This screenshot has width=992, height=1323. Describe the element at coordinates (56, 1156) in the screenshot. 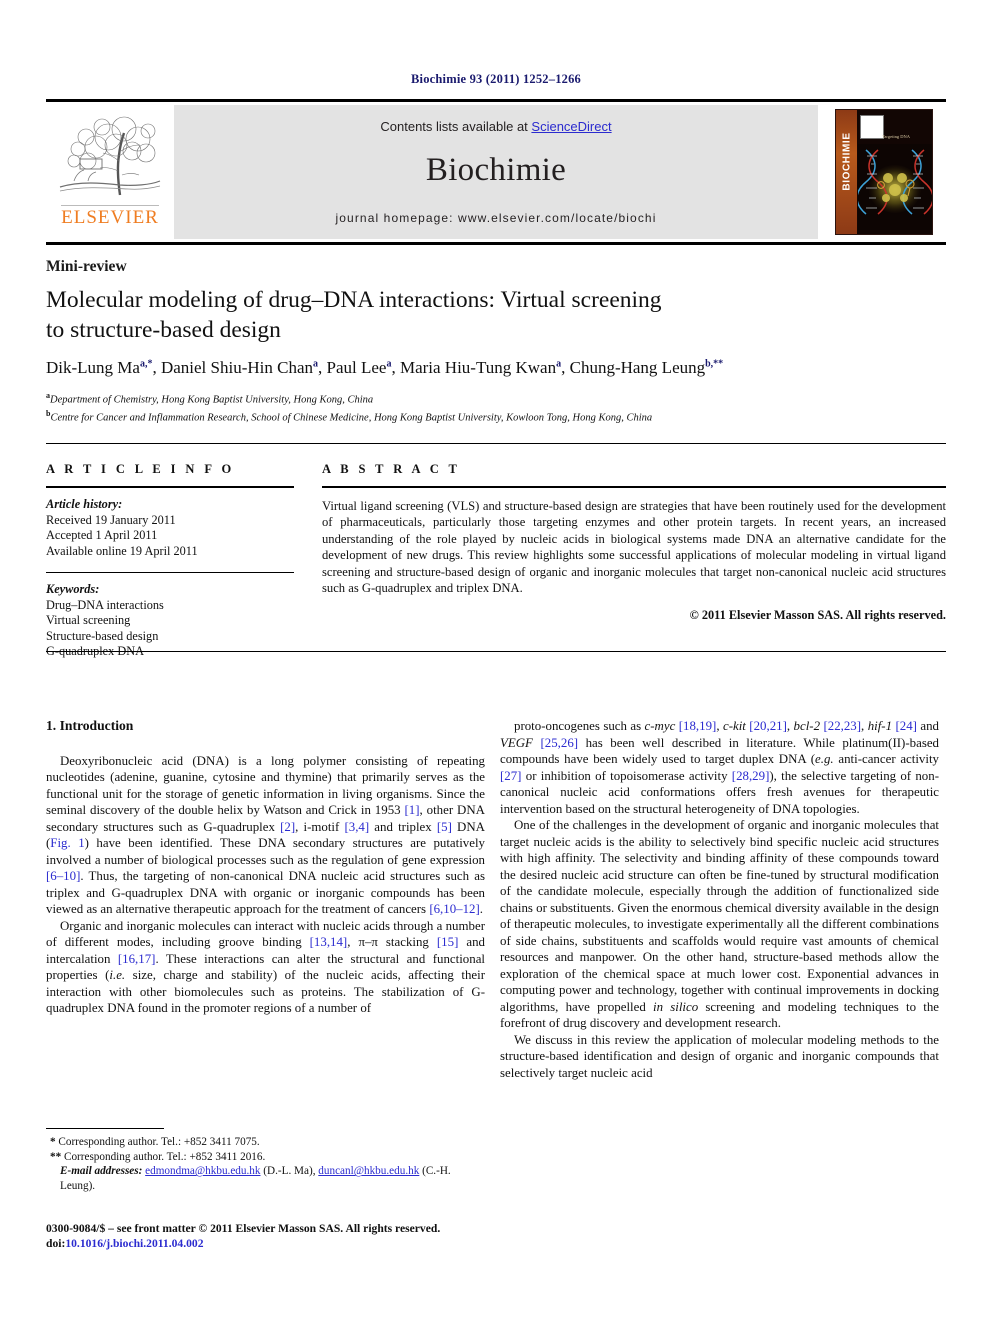

I see `footnote-mark: **` at that location.